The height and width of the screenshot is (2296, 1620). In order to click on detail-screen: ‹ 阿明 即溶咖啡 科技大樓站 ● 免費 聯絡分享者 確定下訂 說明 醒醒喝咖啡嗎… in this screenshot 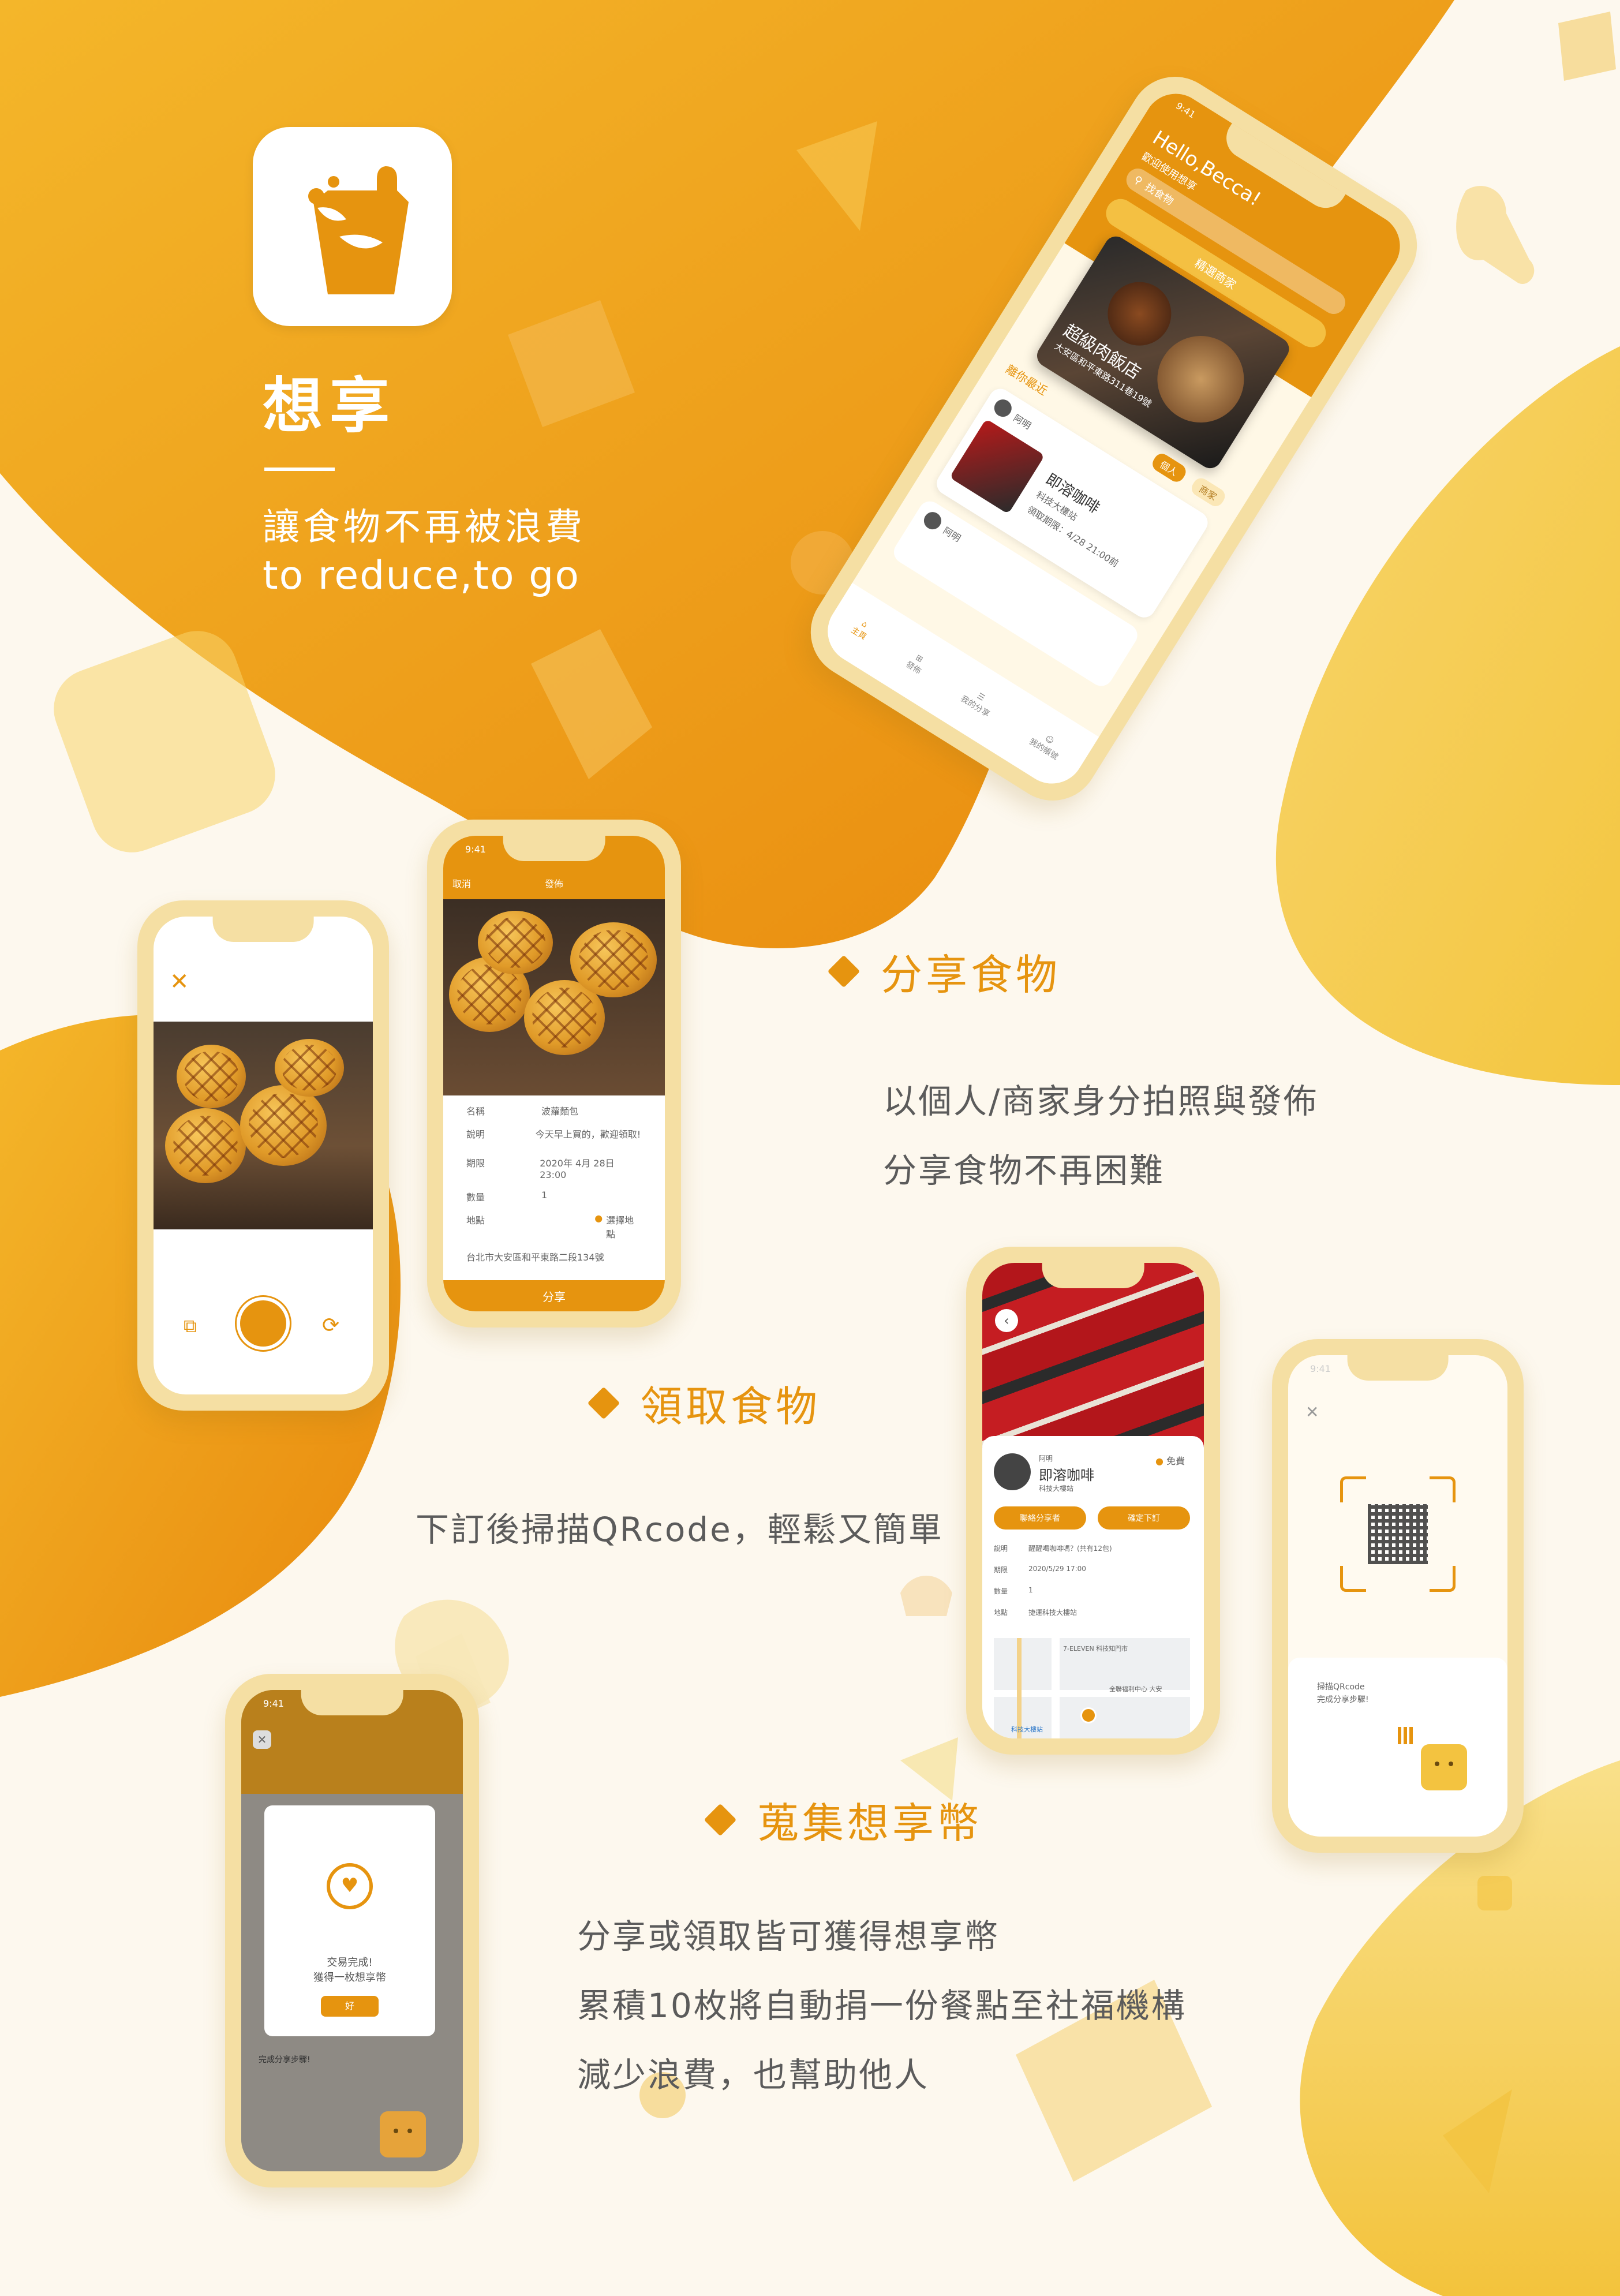, I will do `click(1093, 1500)`.